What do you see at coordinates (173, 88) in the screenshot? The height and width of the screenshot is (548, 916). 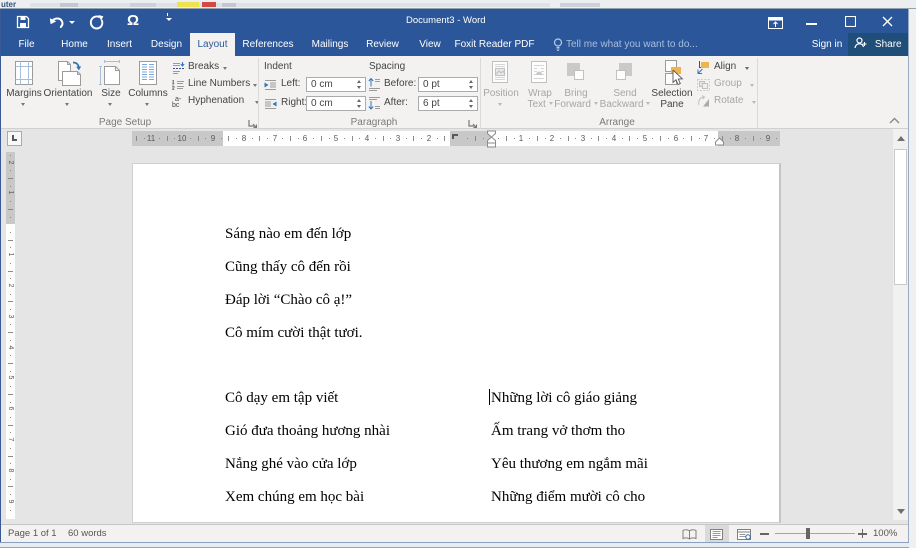 I see `svg-text: 2` at bounding box center [173, 88].